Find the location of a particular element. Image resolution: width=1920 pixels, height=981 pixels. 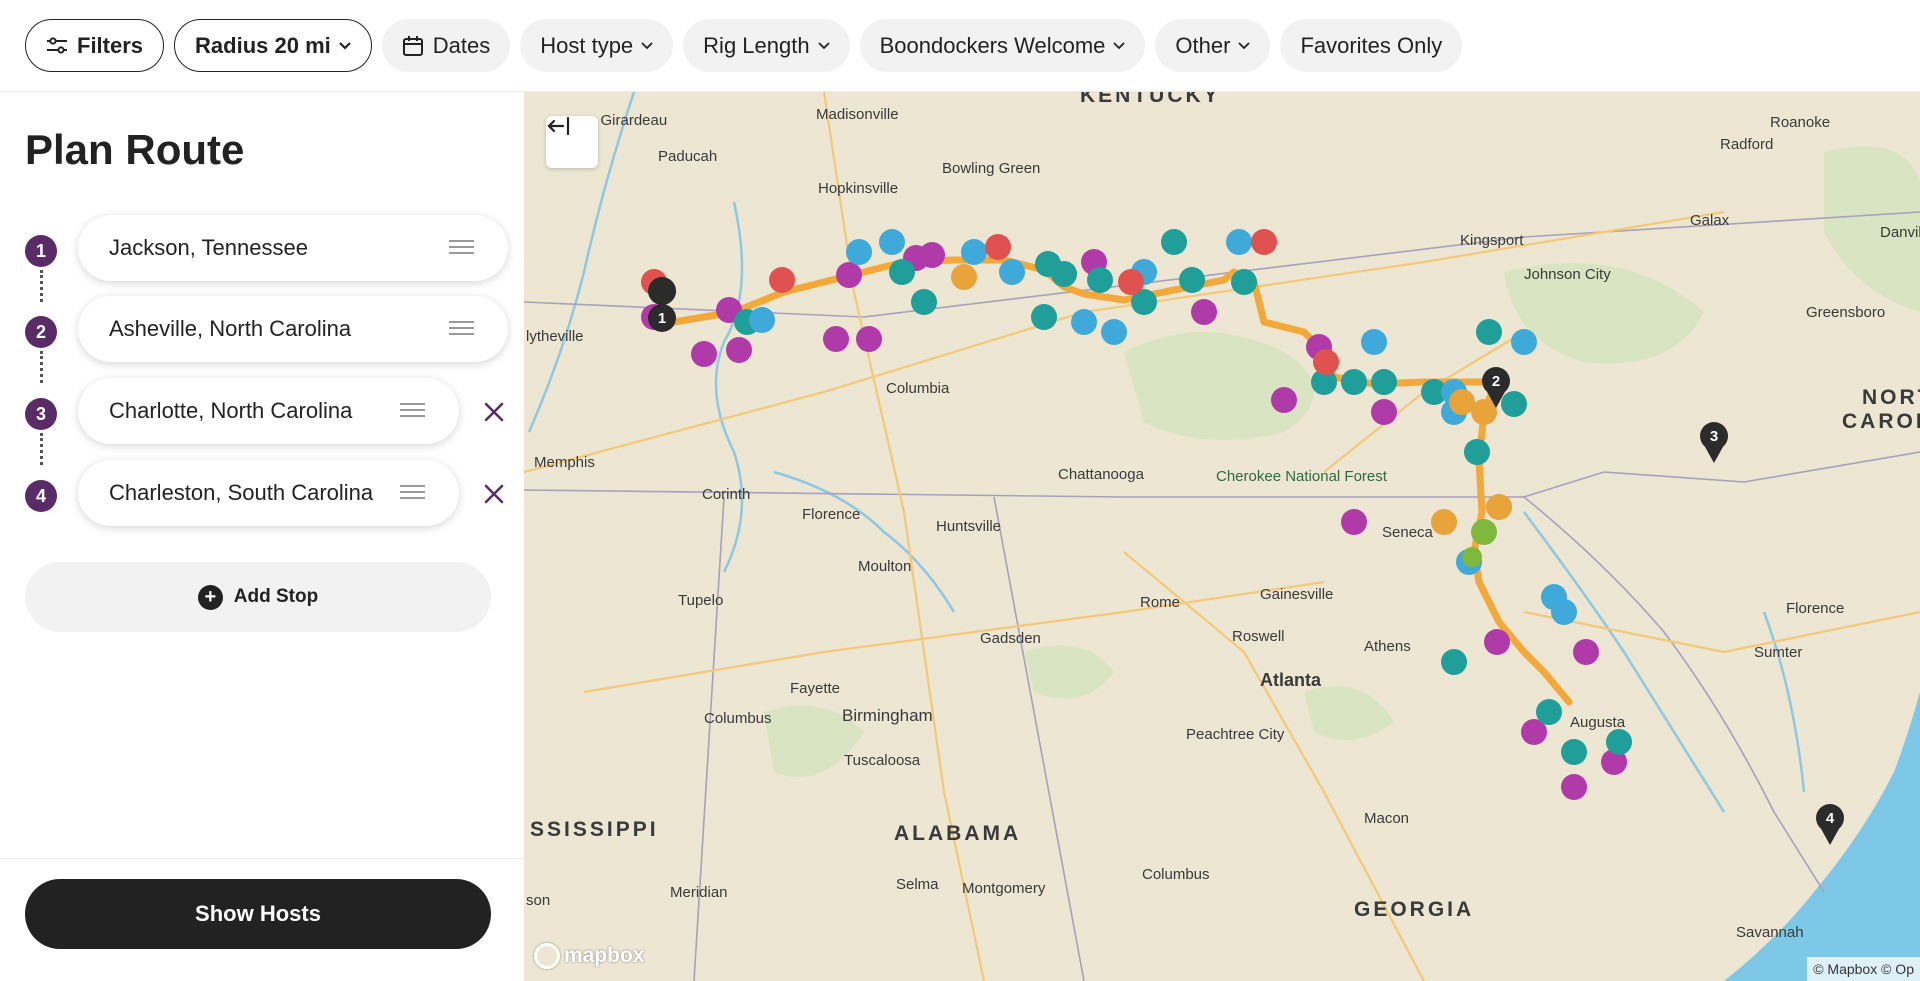

other-label: Other is located at coordinates (1203, 45).